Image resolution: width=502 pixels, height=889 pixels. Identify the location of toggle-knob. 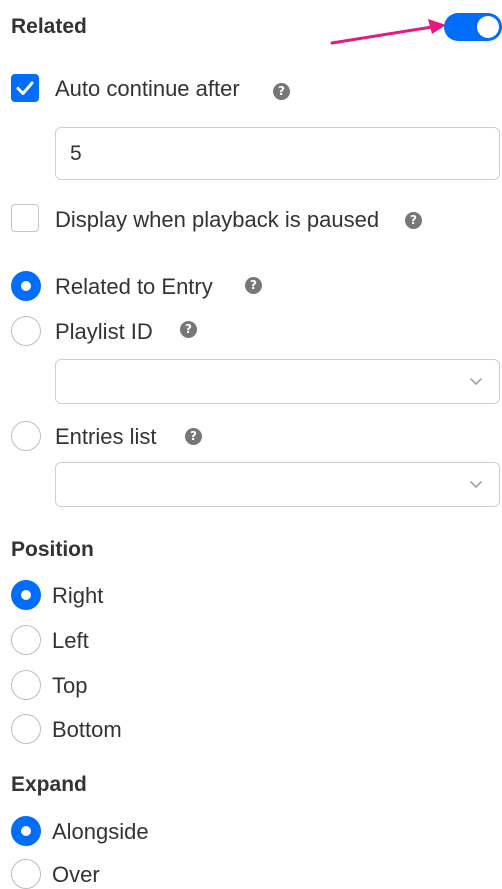
(488, 27).